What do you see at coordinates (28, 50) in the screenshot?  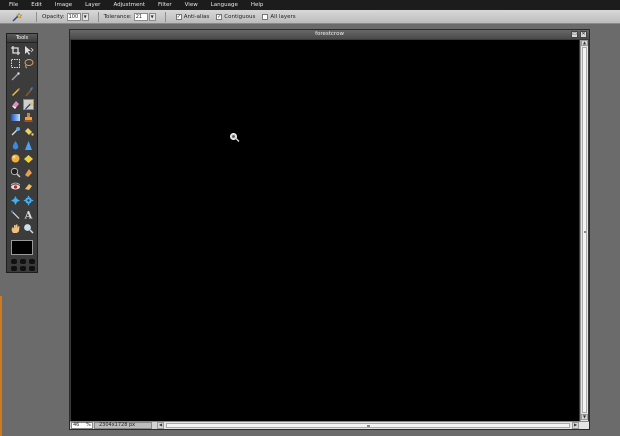 I see `move-tool` at bounding box center [28, 50].